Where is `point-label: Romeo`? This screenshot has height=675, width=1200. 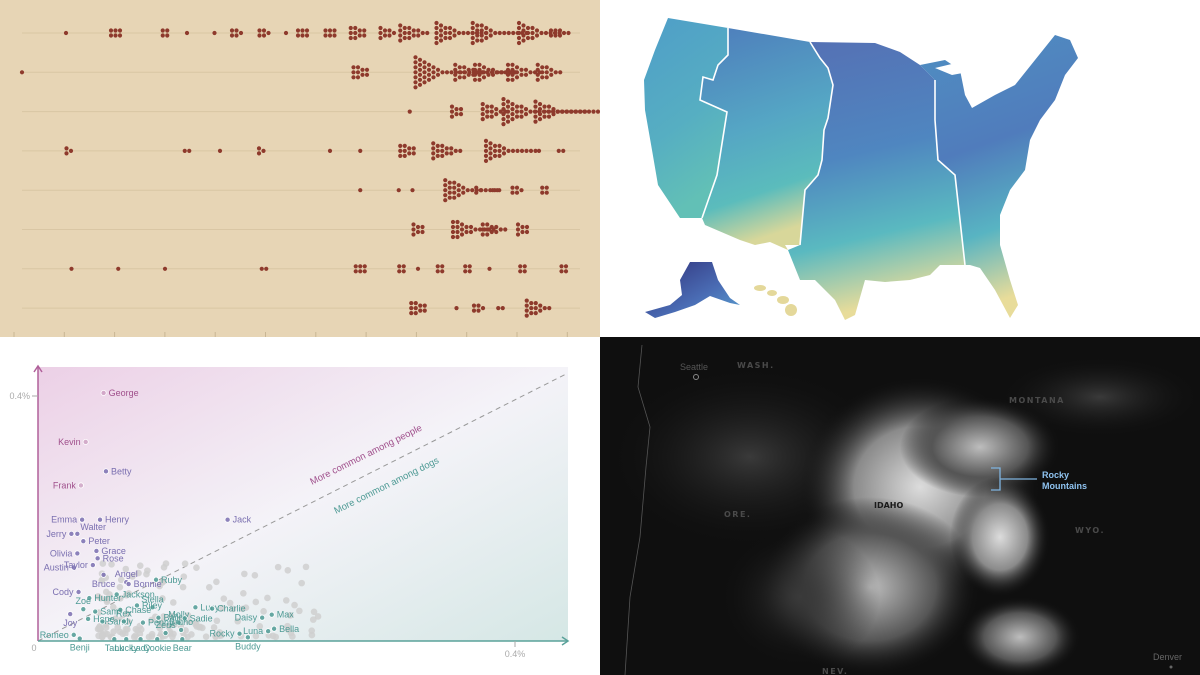
point-label: Romeo is located at coordinates (54, 635).